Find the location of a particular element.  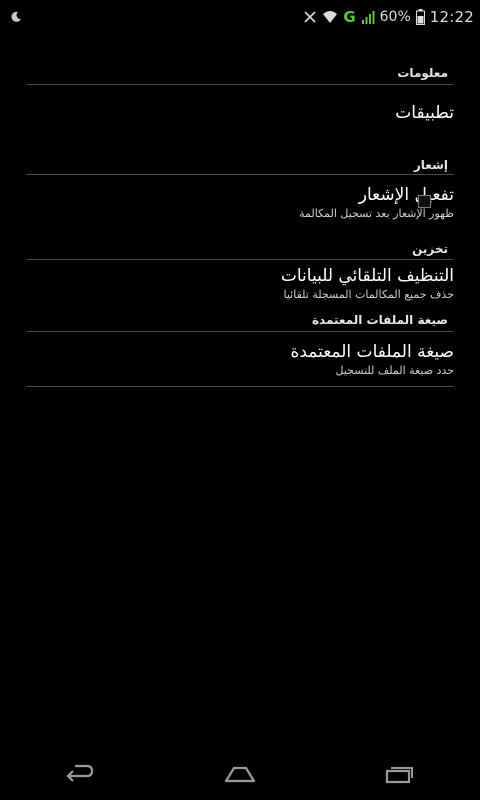

pref-file-format-summary: حدد صيغة الملف للتسجيل is located at coordinates (395, 370).